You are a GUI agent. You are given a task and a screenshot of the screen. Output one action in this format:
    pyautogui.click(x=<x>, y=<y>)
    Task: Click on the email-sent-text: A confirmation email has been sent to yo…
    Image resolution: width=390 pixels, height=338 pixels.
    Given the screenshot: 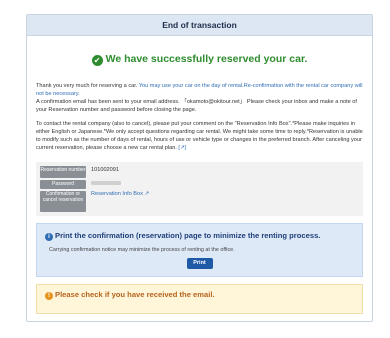 What is the action you would take?
    pyautogui.click(x=196, y=106)
    